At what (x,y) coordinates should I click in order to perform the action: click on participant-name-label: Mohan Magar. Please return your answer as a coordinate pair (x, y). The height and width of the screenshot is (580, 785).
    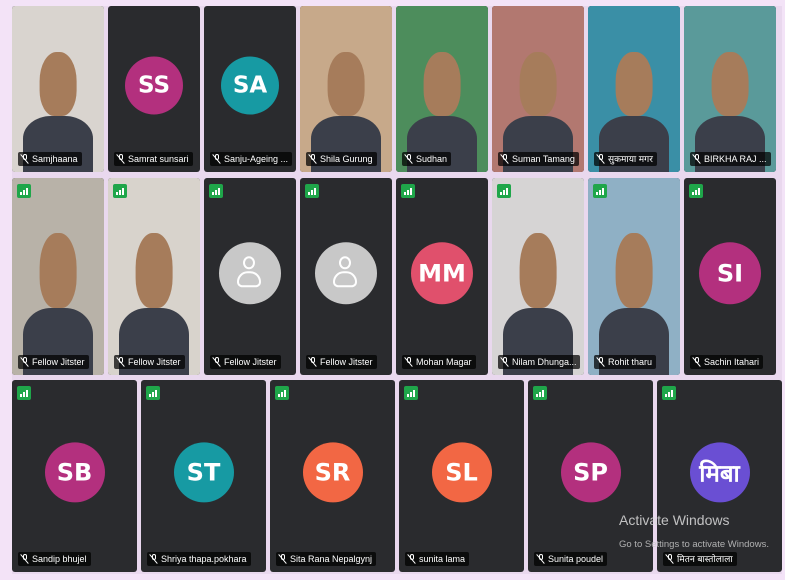
    Looking at the image, I should click on (439, 362).